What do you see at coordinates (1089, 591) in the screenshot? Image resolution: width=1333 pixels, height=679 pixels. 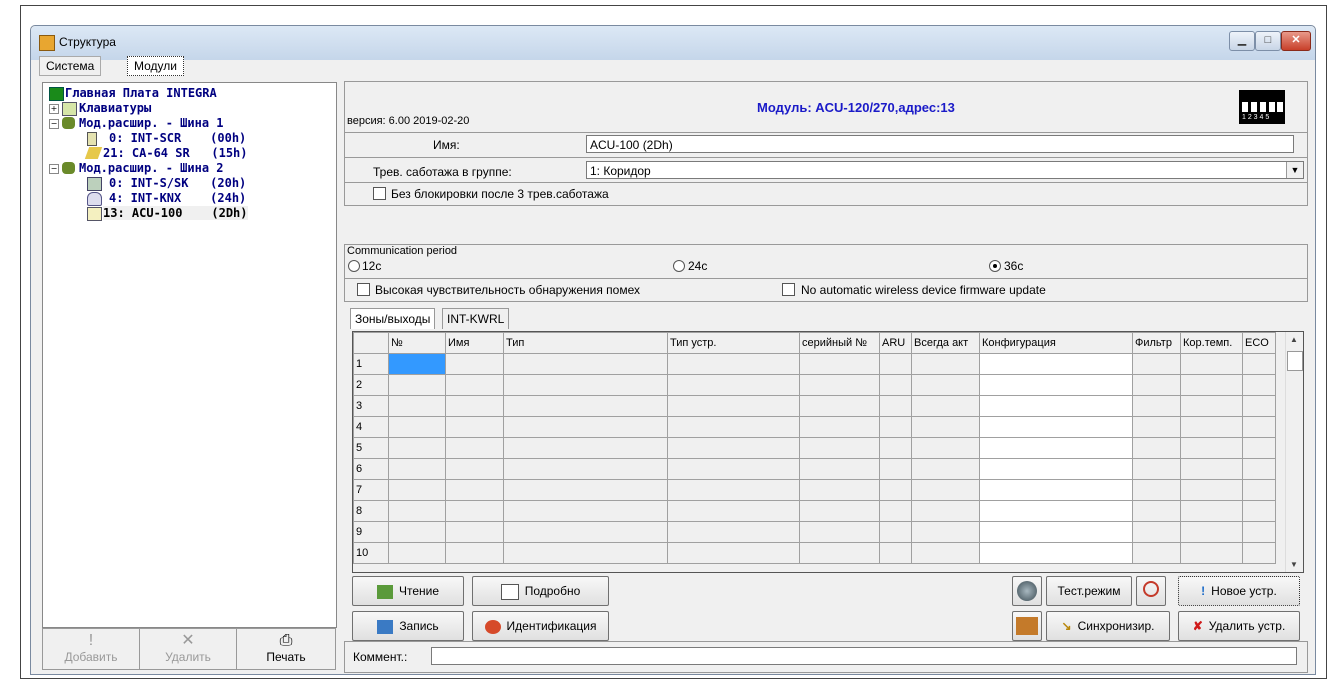 I see `test-mode-button: Тест.режим` at bounding box center [1089, 591].